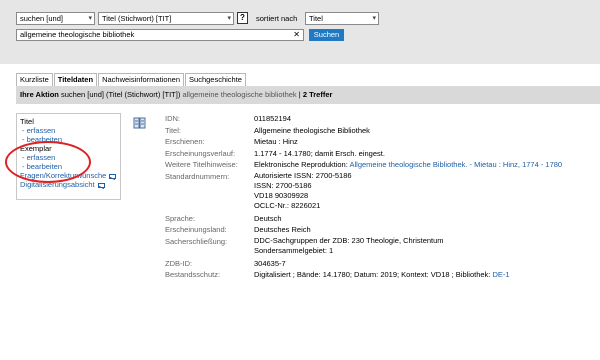 The height and width of the screenshot is (360, 600). Describe the element at coordinates (270, 263) in the screenshot. I see `field-value-zdb-id: 304635-7` at that location.